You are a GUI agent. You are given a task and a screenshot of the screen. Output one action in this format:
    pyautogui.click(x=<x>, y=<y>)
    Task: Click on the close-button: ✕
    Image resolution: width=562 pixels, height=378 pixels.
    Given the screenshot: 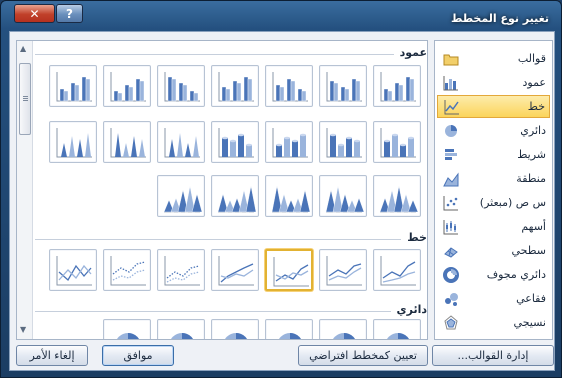 What is the action you would take?
    pyautogui.click(x=34, y=13)
    